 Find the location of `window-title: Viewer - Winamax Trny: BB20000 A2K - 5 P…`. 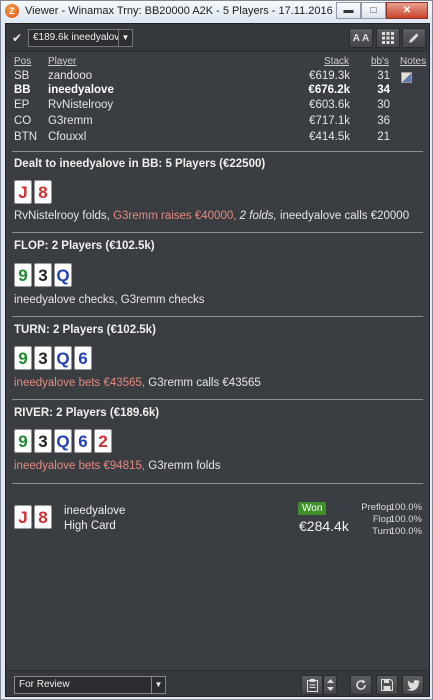

window-title: Viewer - Winamax Trny: BB20000 A2K - 5 P… is located at coordinates (194, 11).